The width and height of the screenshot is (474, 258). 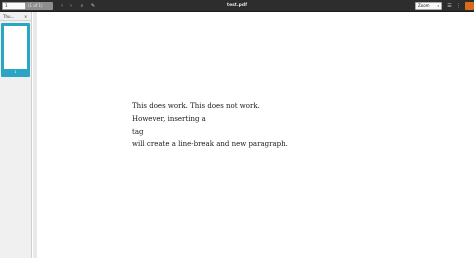 I want to click on zoom-value: Zoom, so click(x=424, y=5).